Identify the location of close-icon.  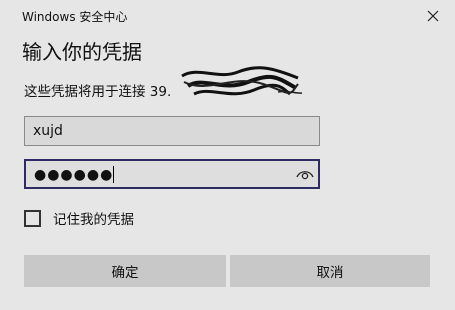
(433, 16).